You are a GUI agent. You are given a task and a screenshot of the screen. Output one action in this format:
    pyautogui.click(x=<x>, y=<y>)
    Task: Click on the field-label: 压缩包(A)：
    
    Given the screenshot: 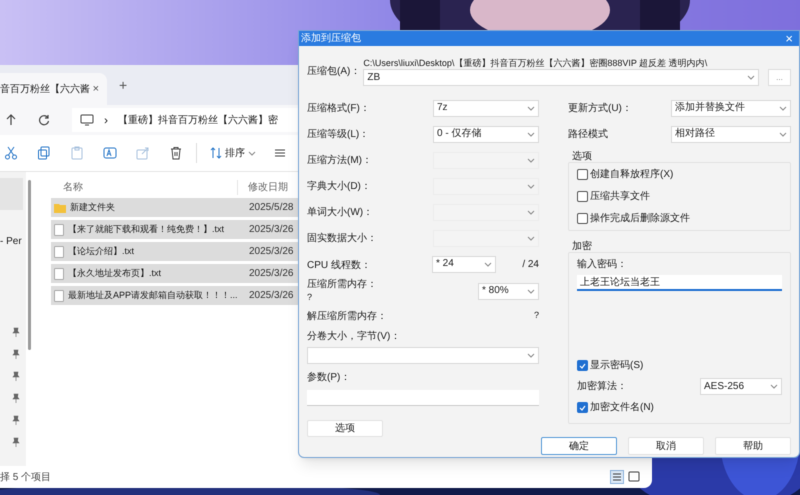 What is the action you would take?
    pyautogui.click(x=333, y=71)
    